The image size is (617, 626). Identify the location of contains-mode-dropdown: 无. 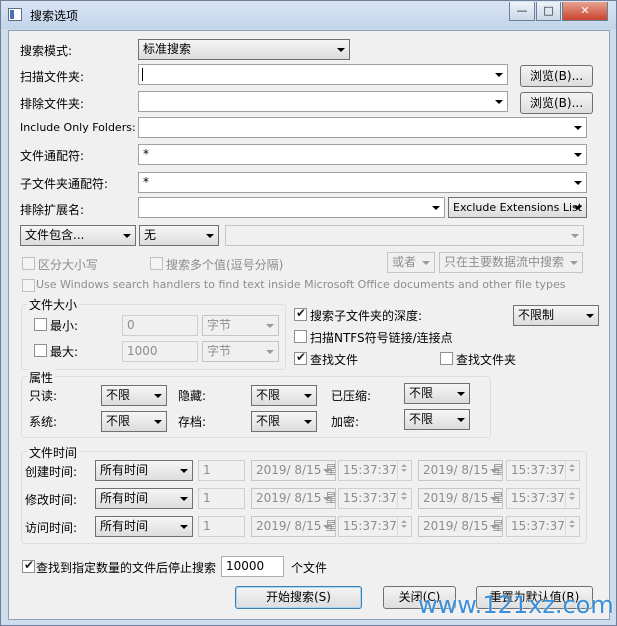
(179, 235).